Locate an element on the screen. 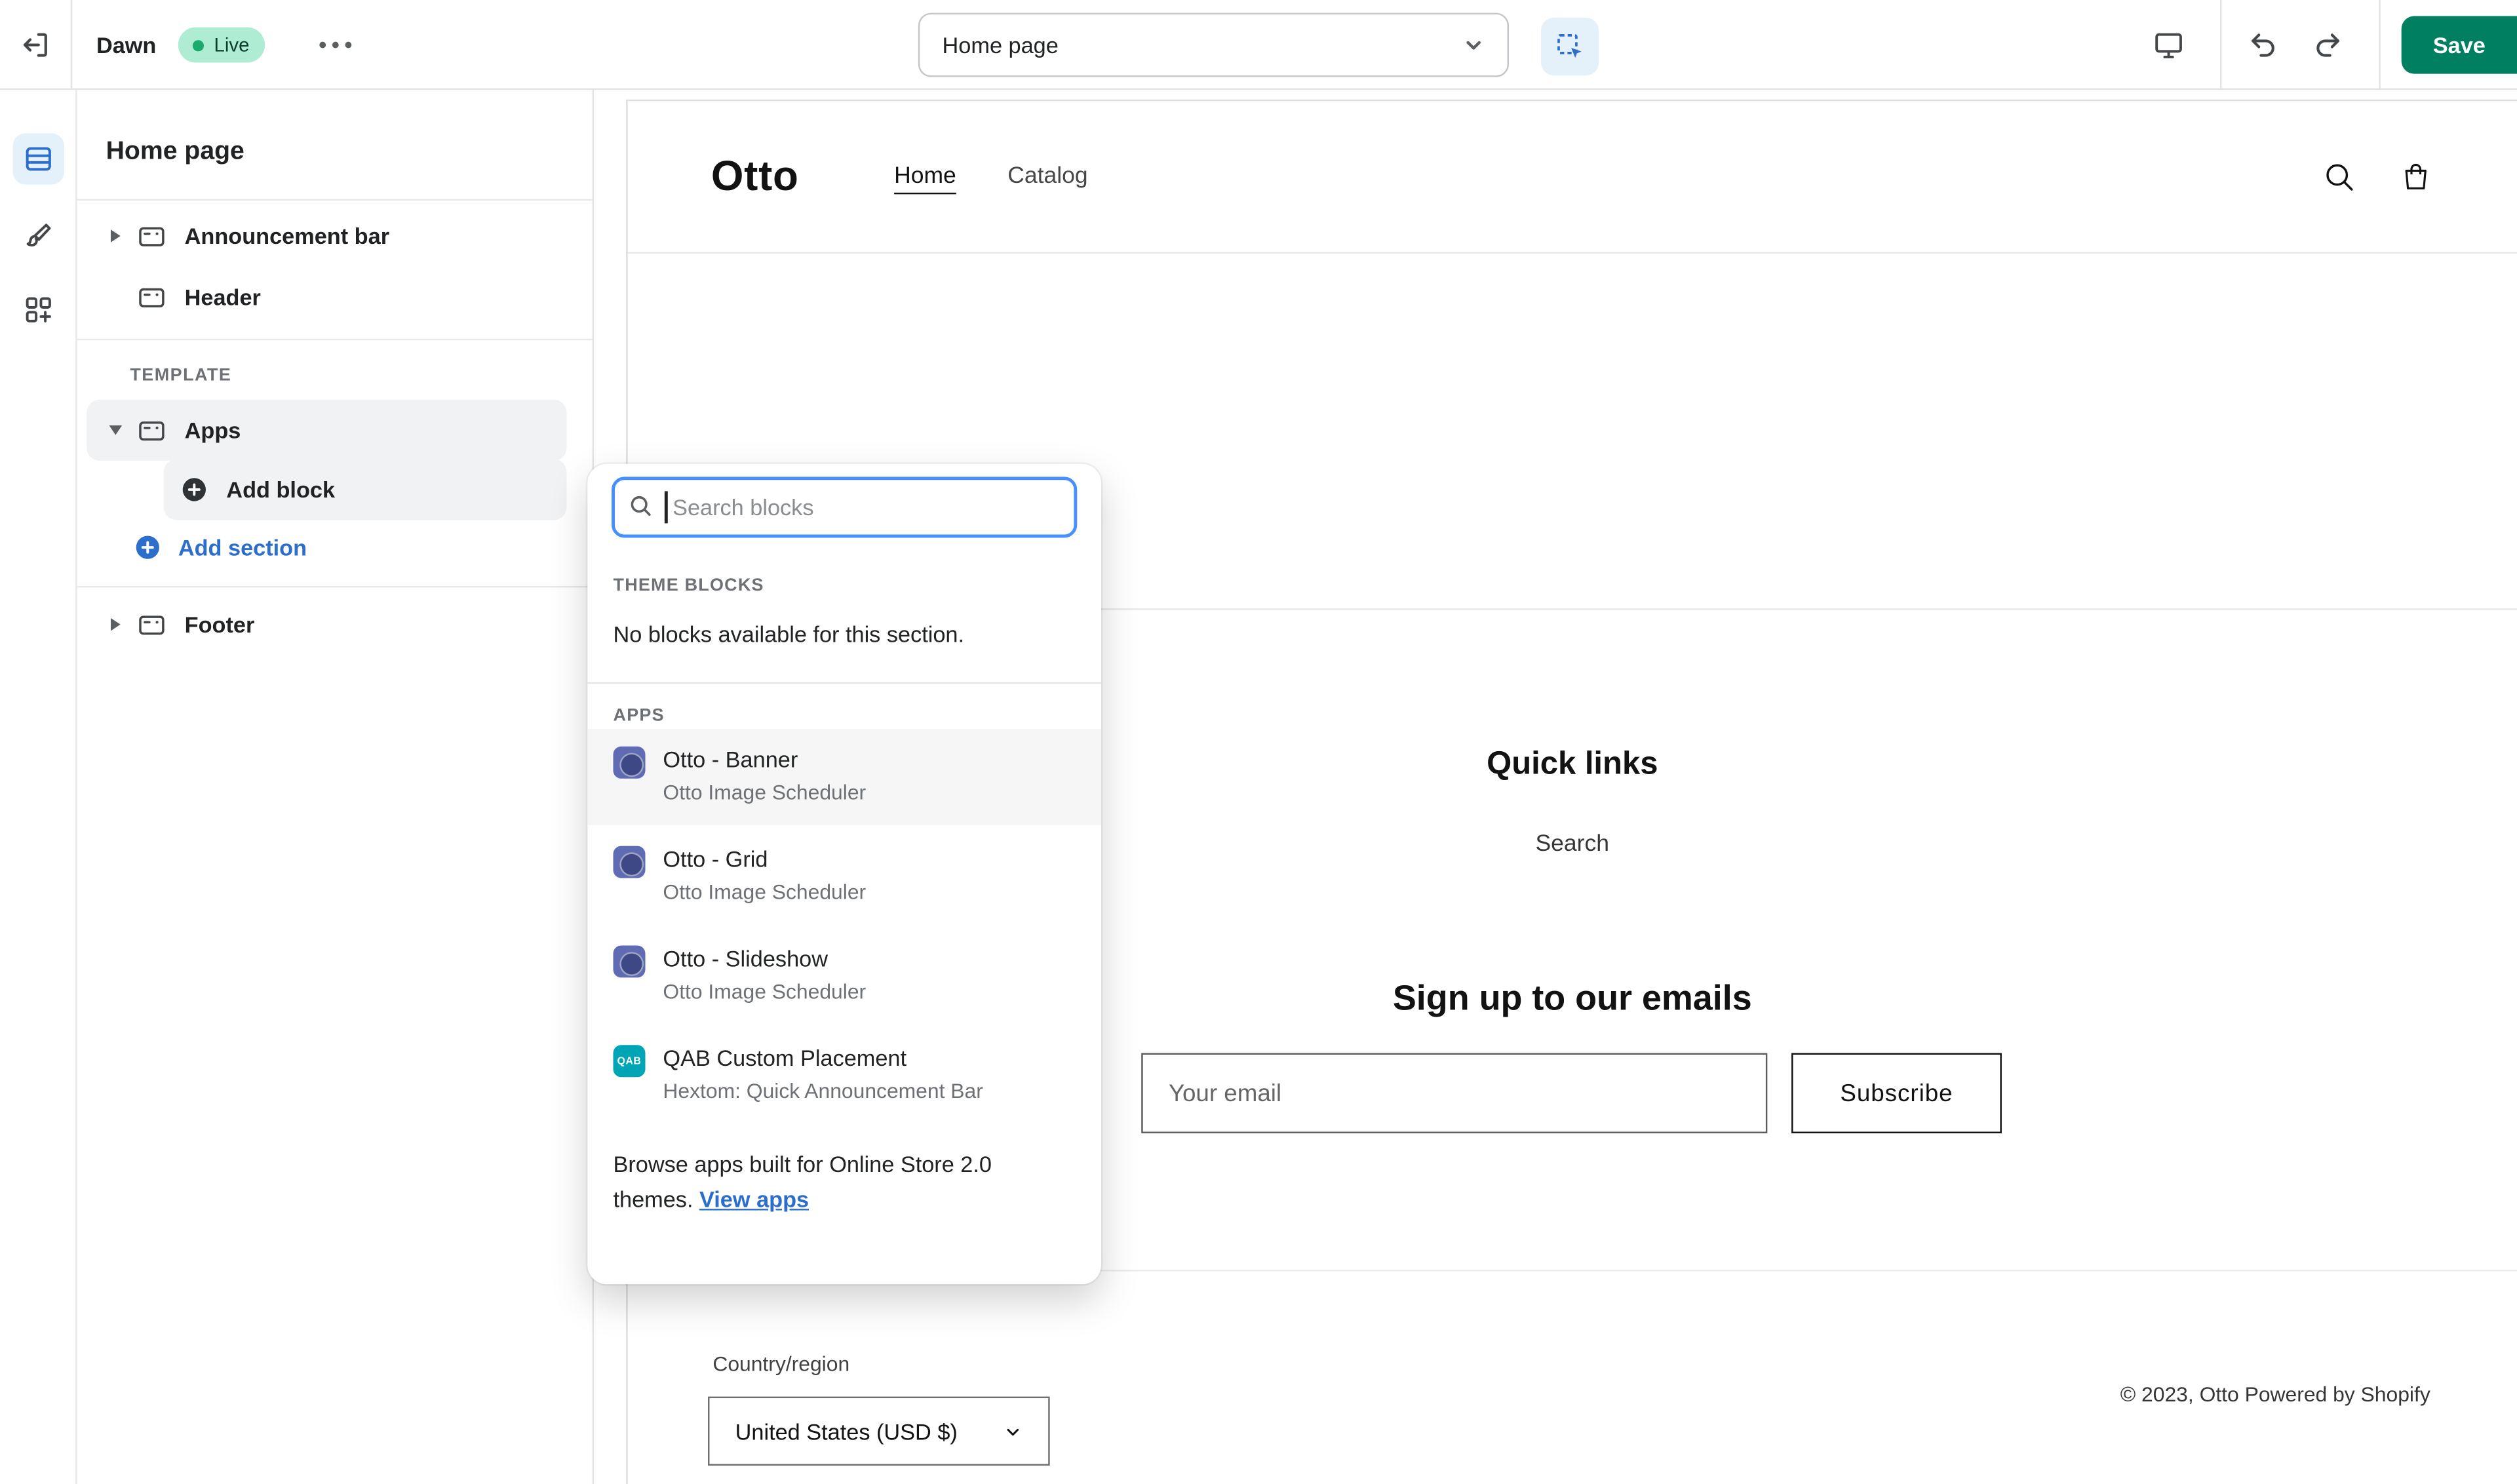  inspect-icon is located at coordinates (1570, 47).